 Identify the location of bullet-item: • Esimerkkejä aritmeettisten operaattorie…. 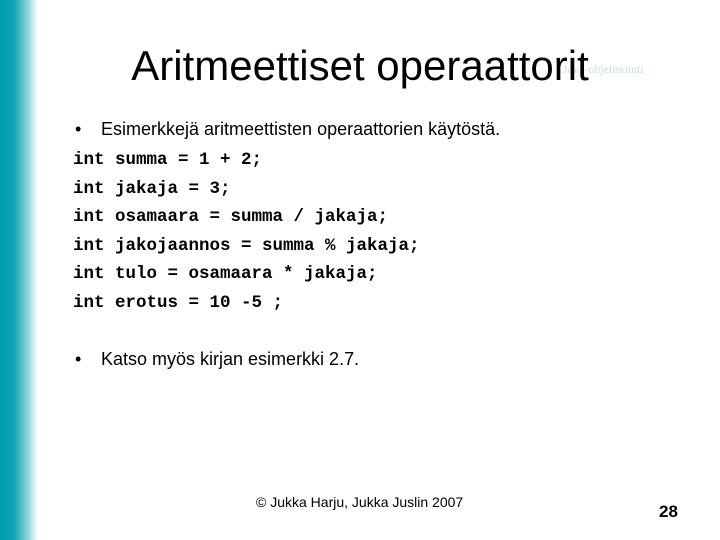
(287, 129).